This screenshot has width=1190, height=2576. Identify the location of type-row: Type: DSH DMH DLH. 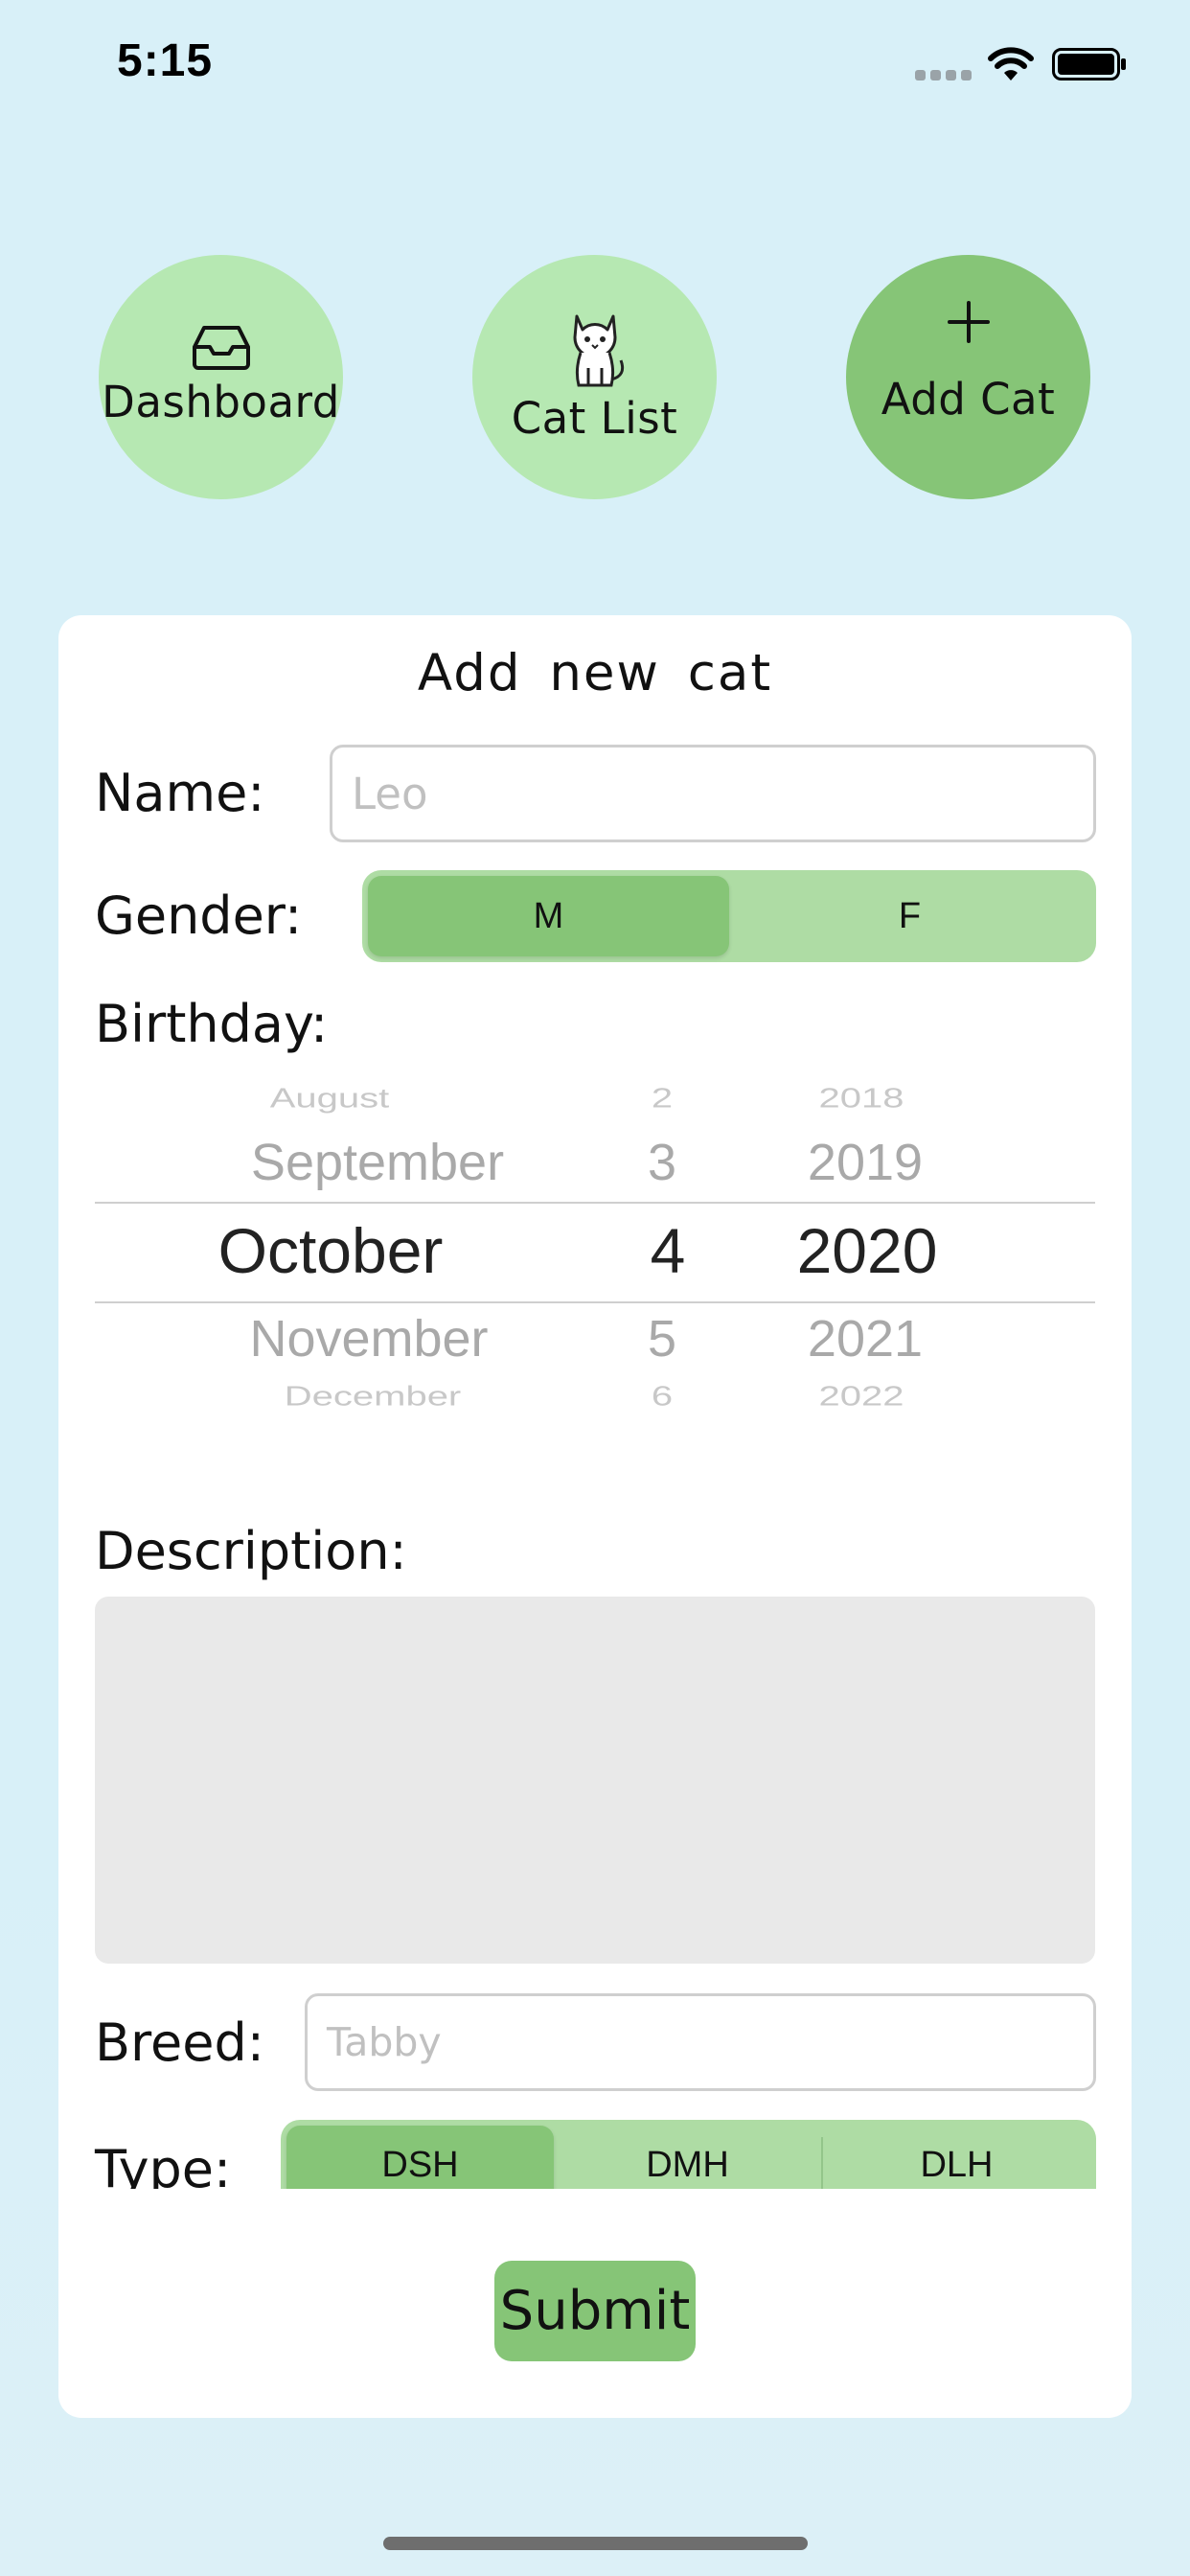
(595, 2154).